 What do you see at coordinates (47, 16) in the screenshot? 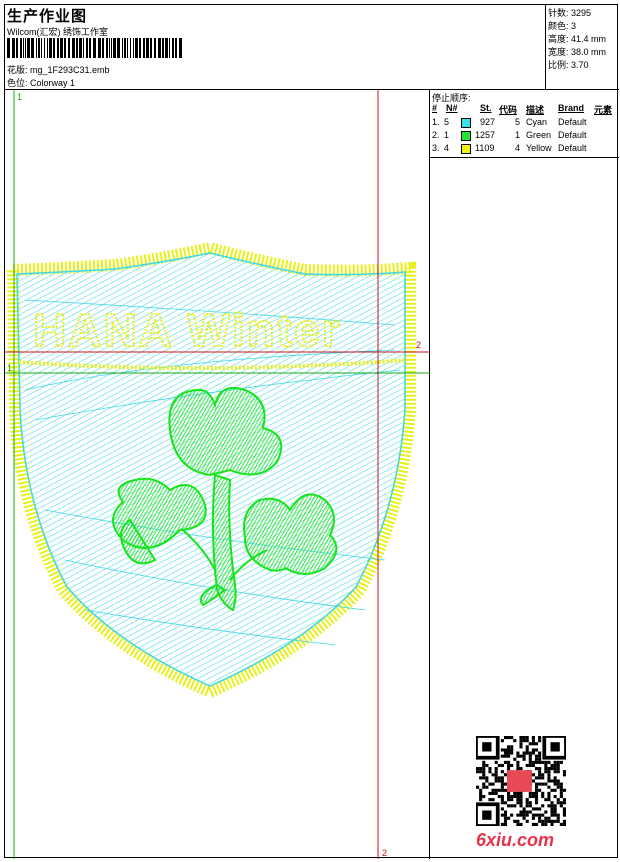
I see `page-title: 生产作业图` at bounding box center [47, 16].